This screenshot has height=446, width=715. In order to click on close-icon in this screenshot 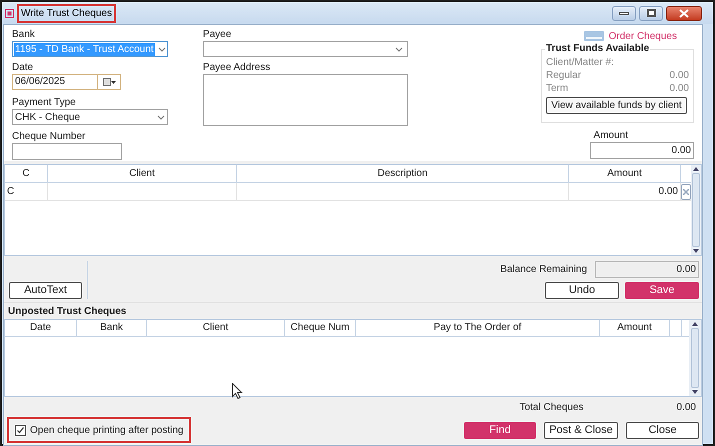, I will do `click(684, 13)`.